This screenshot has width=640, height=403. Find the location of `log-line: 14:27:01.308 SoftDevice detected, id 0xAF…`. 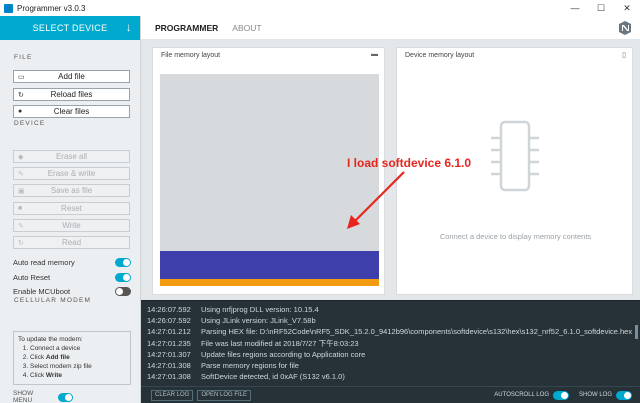

log-line: 14:27:01.308 SoftDevice detected, id 0xAF… is located at coordinates (246, 377).